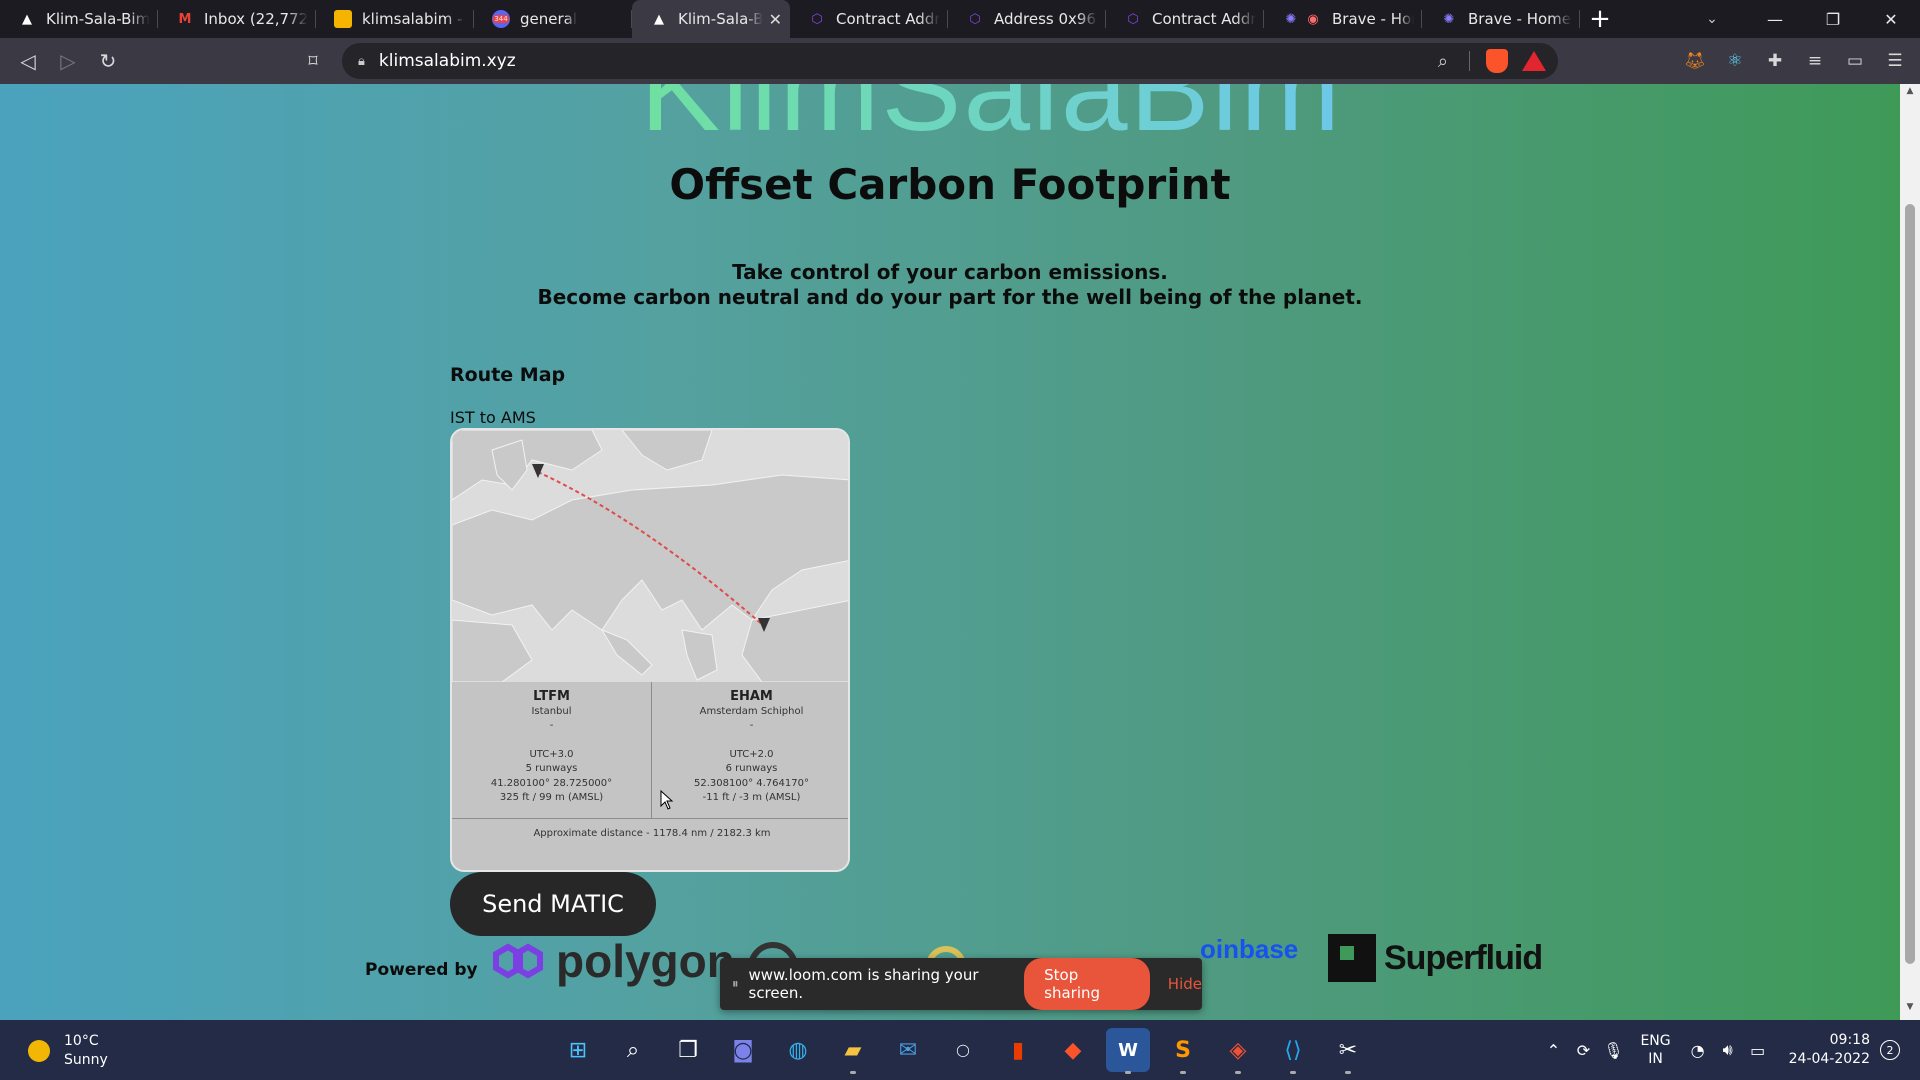  Describe the element at coordinates (1698, 1050) in the screenshot. I see `wifi-icon: ◔` at that location.